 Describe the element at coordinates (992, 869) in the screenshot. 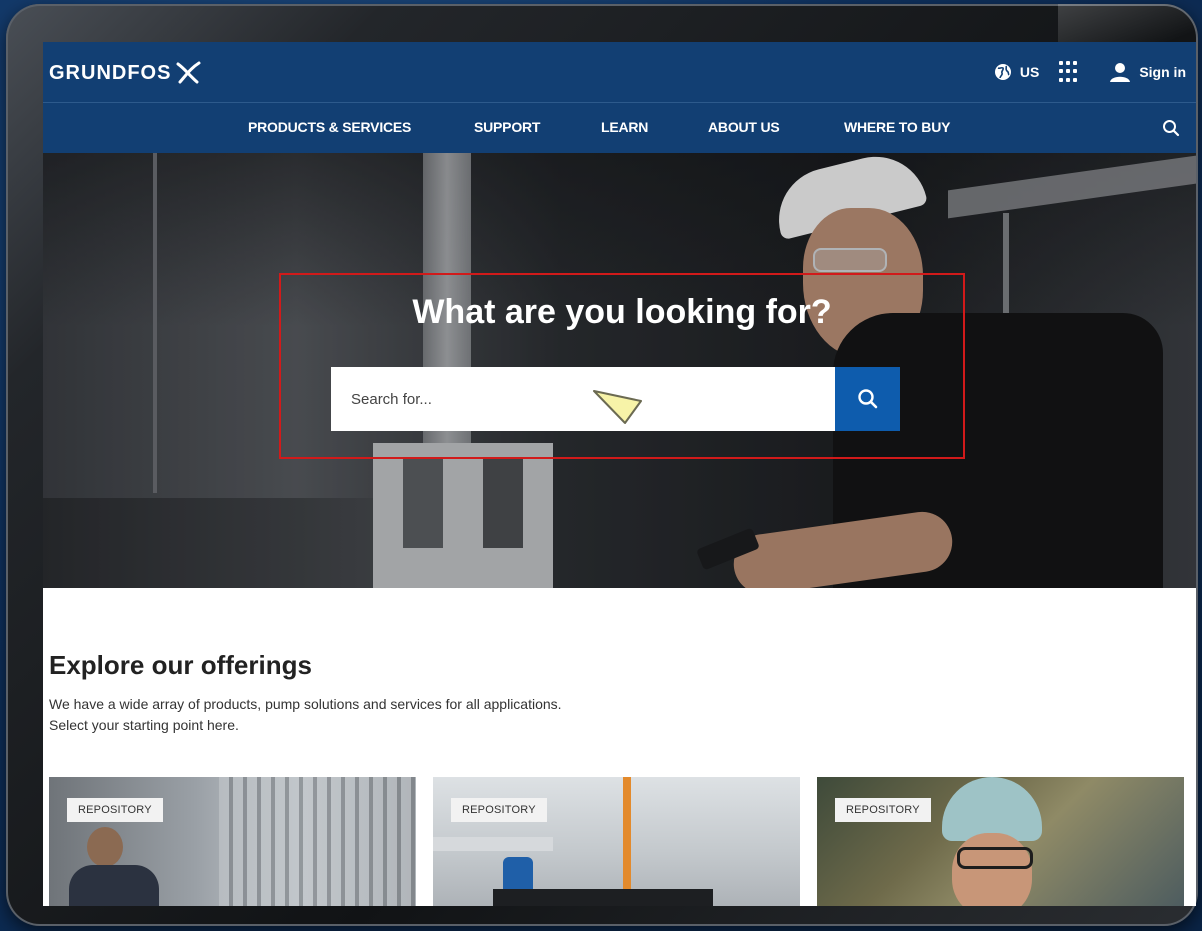

I see `card-3-worker-face` at that location.